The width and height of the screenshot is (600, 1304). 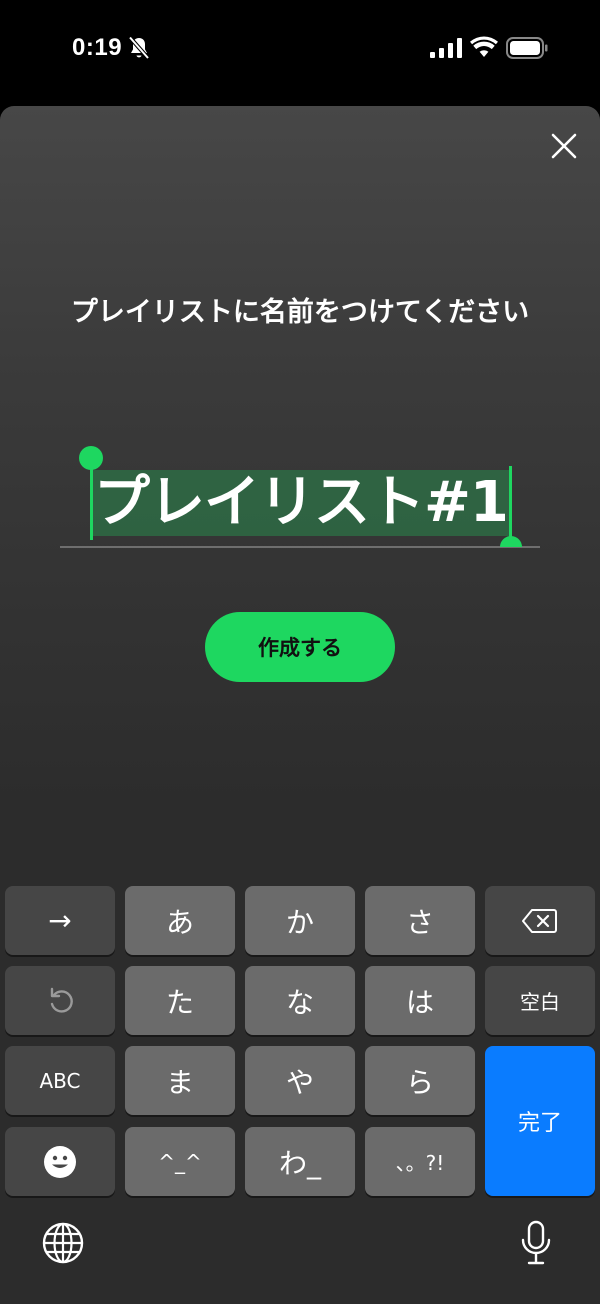 I want to click on emoji-icon, so click(x=60, y=1161).